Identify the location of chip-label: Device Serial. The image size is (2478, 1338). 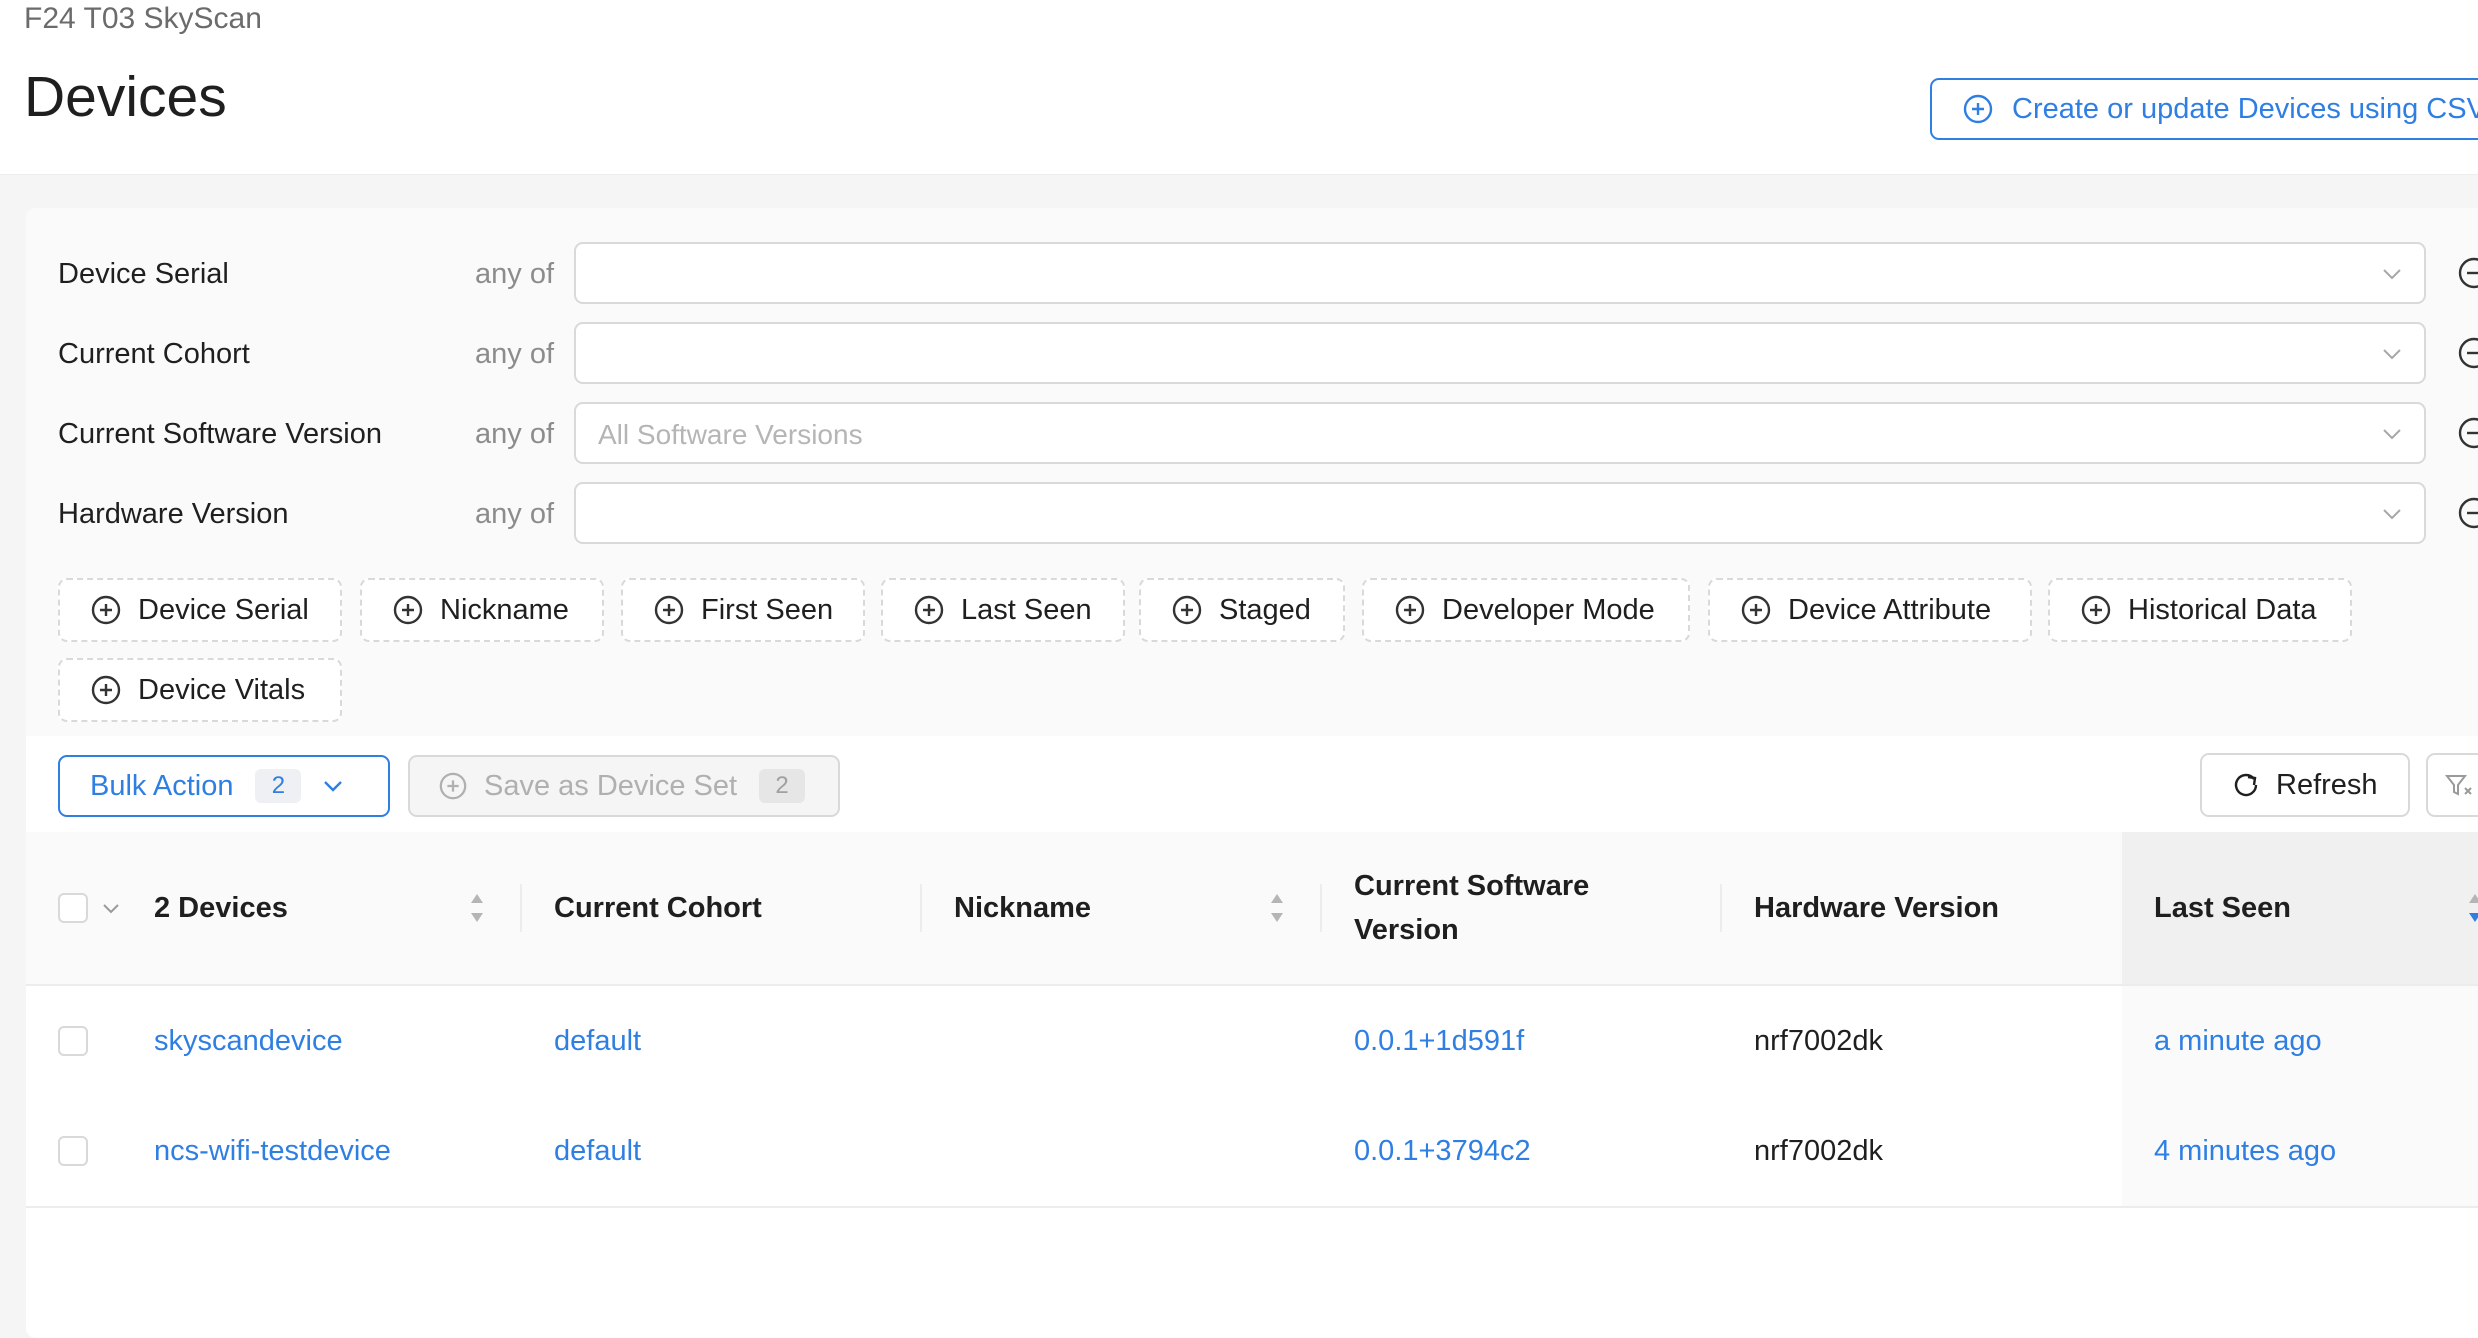
(223, 609).